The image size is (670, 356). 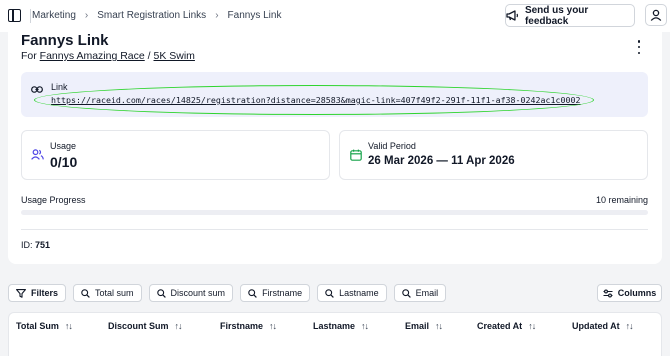 I want to click on column-header-label: Discount Sum, so click(x=138, y=326).